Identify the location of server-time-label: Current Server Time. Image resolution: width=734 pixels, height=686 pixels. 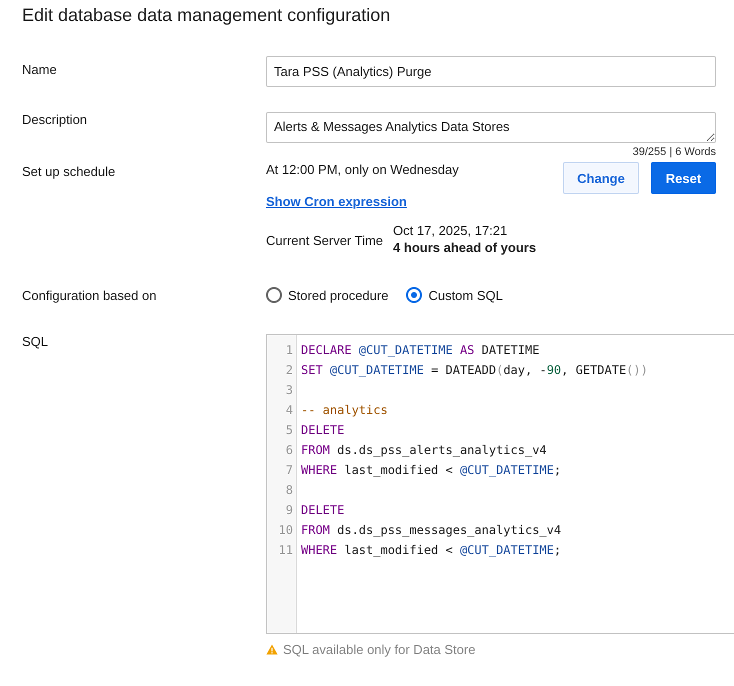
(325, 240).